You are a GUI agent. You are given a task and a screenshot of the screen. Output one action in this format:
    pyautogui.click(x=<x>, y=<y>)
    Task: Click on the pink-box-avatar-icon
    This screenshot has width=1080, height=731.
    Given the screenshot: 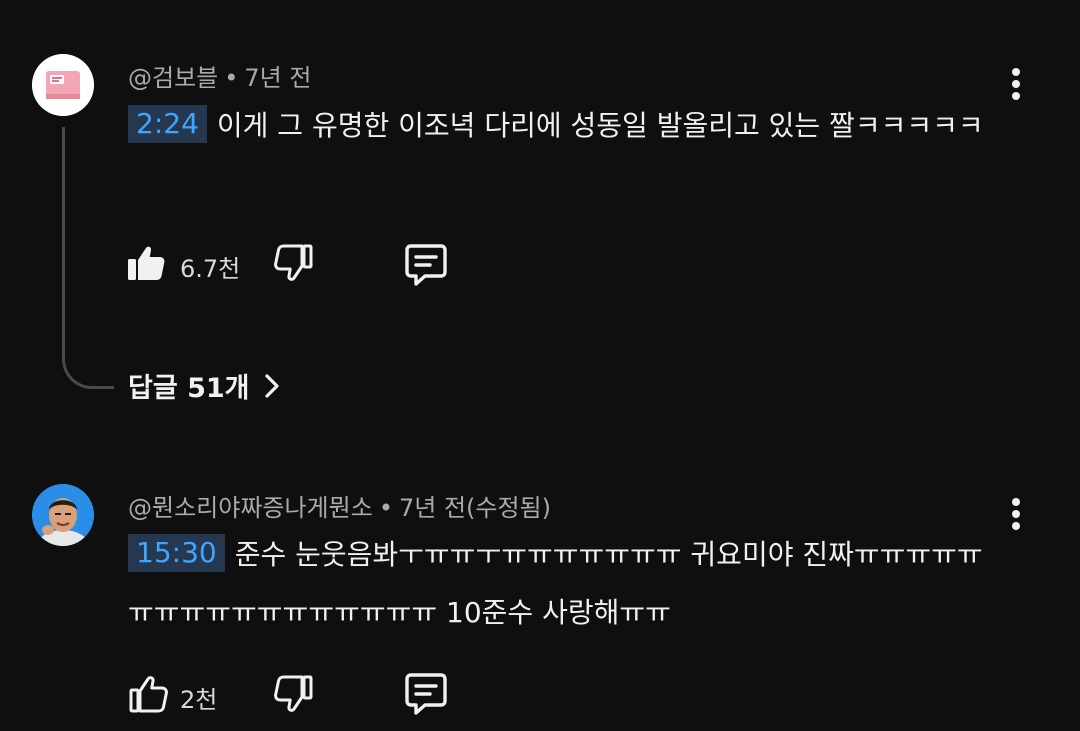 What is the action you would take?
    pyautogui.click(x=63, y=85)
    